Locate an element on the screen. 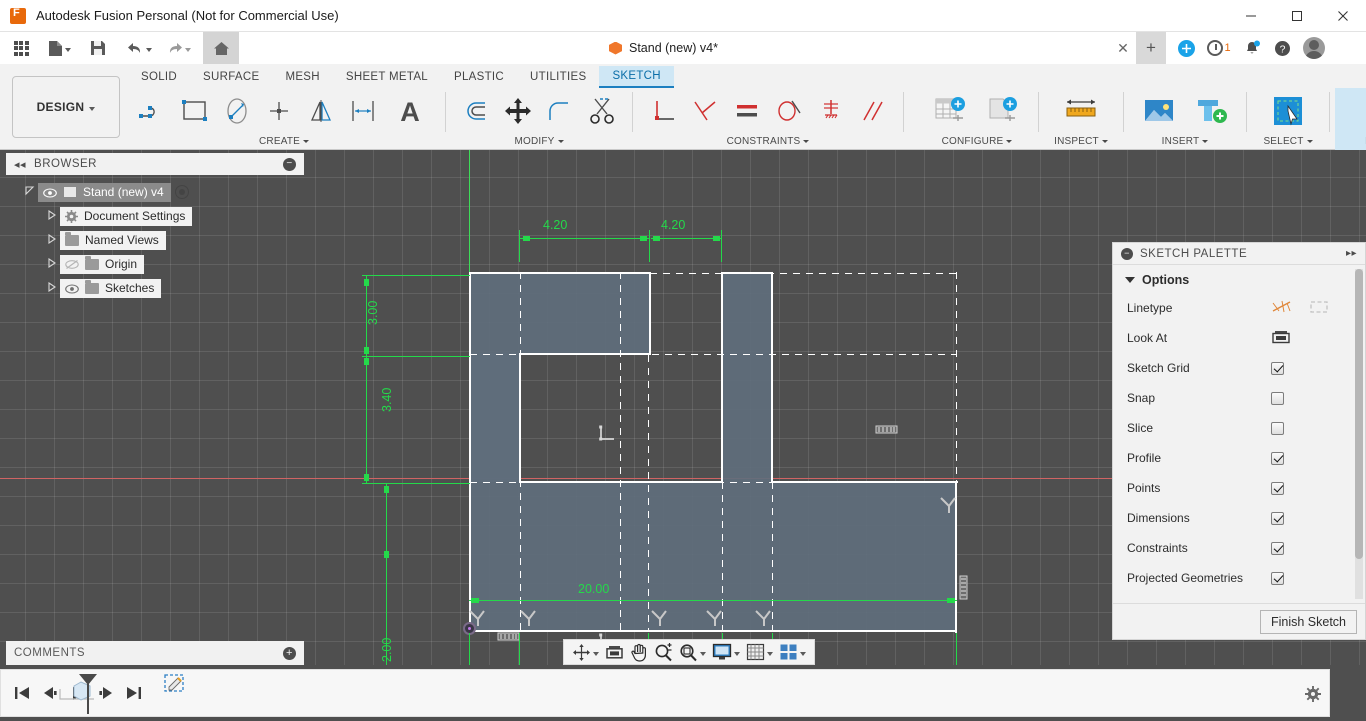 The image size is (1366, 721). select-tool is located at coordinates (1288, 111).